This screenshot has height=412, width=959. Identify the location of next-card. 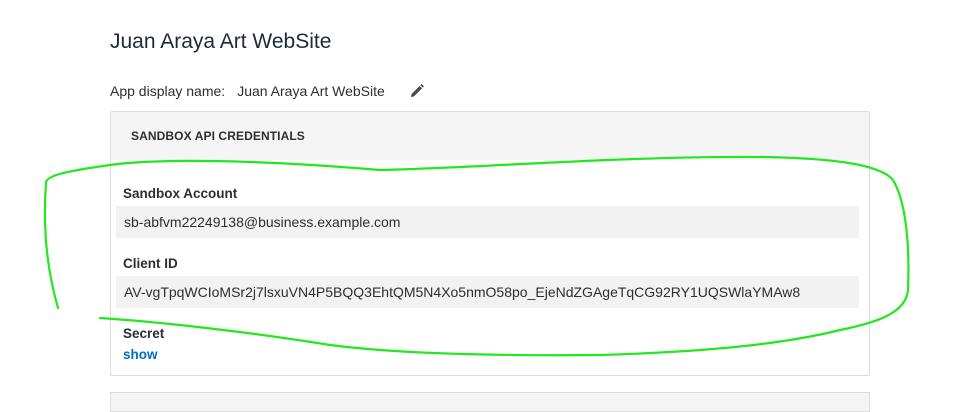
(490, 402).